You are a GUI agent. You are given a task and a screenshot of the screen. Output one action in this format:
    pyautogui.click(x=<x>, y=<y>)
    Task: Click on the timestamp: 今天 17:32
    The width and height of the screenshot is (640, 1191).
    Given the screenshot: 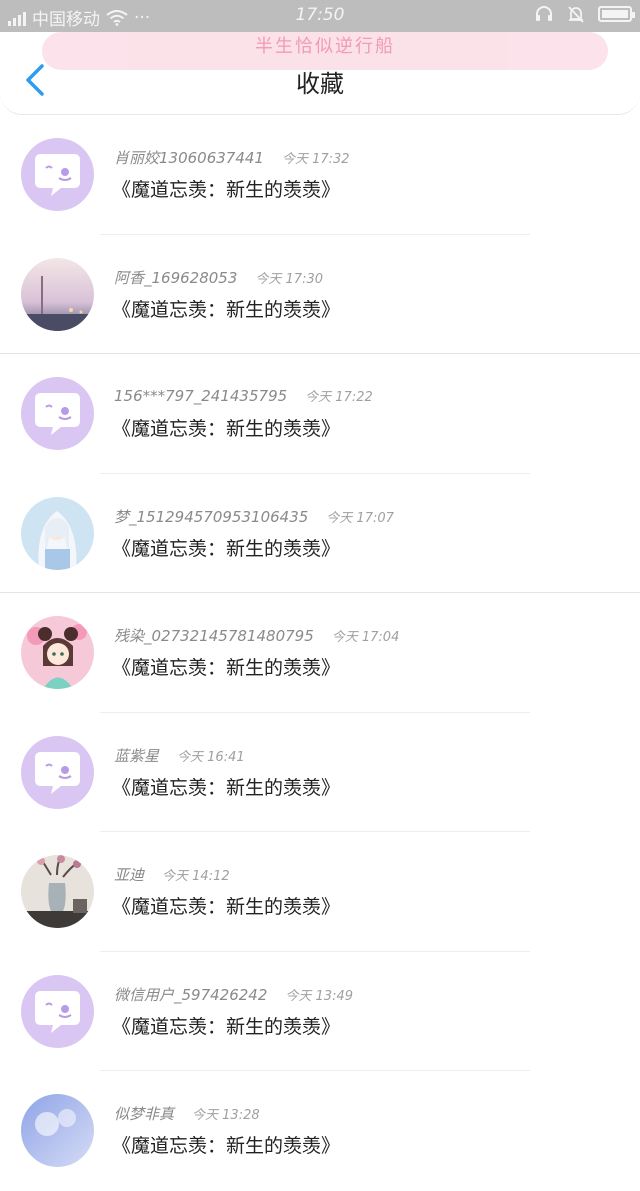 What is the action you would take?
    pyautogui.click(x=315, y=159)
    